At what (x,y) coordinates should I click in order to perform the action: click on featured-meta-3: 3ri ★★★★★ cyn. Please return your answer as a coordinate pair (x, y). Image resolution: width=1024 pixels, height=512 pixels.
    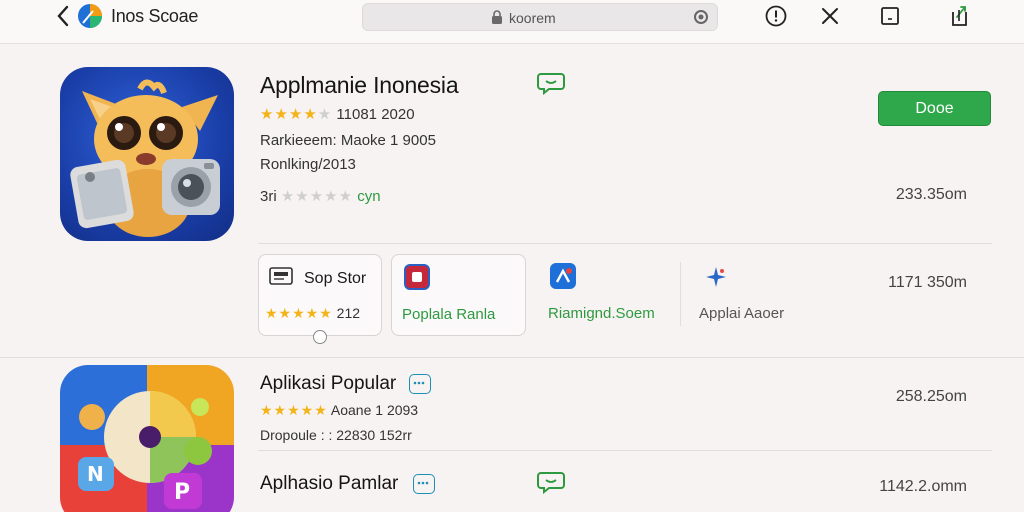
    Looking at the image, I should click on (320, 196).